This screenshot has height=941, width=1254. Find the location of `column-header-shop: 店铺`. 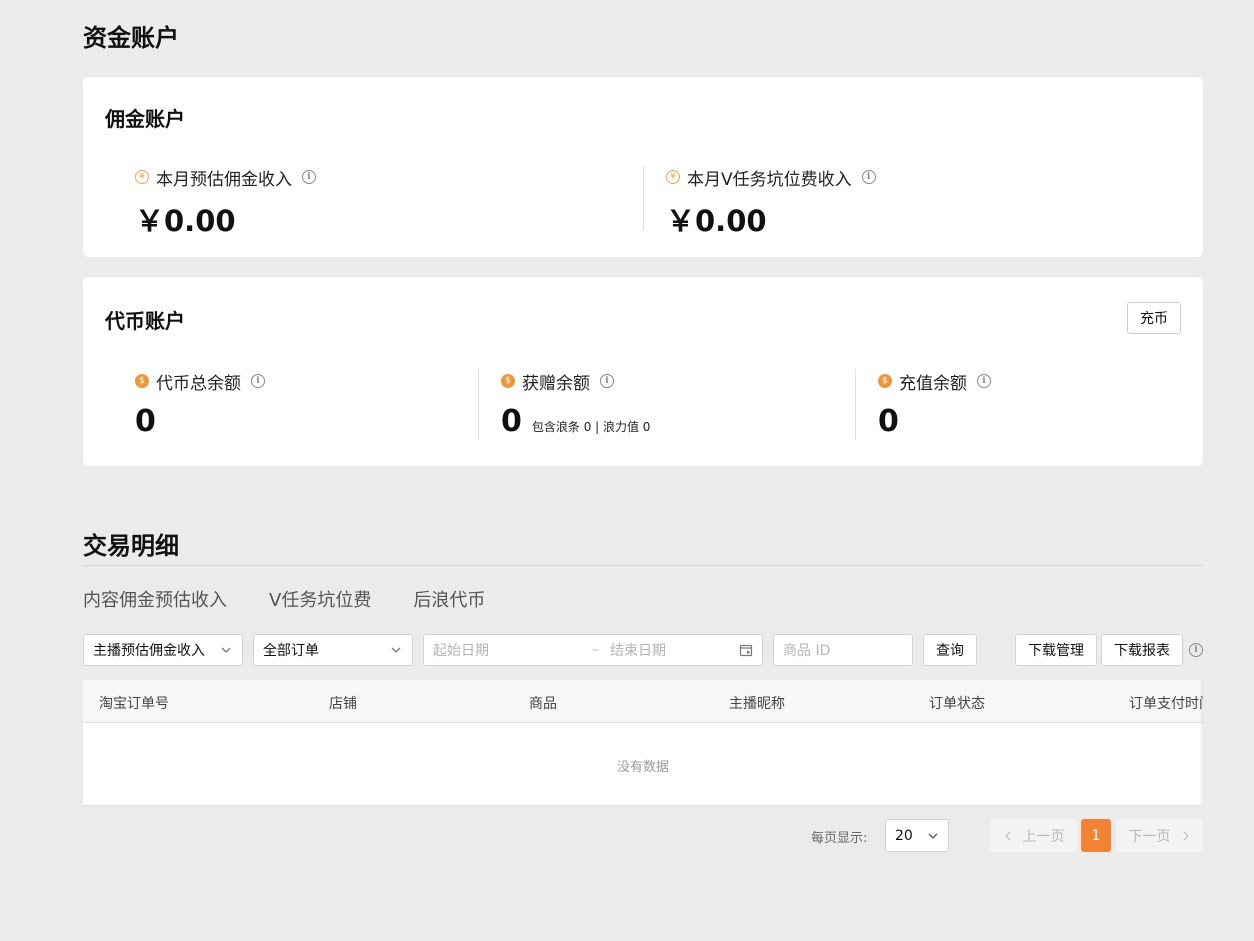

column-header-shop: 店铺 is located at coordinates (343, 704).